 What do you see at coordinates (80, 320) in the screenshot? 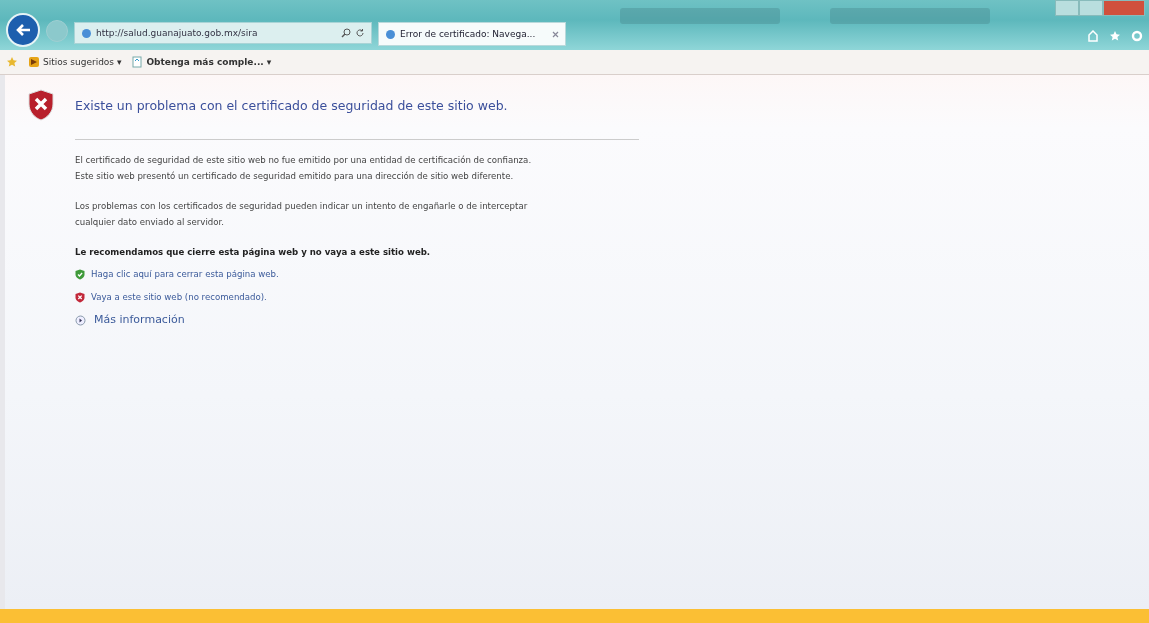
I see `expand-icon` at bounding box center [80, 320].